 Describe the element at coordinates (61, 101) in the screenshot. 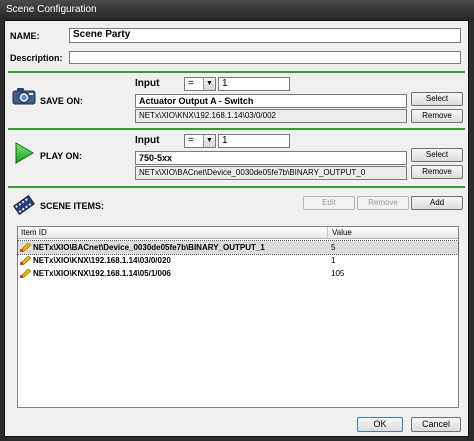

I see `save-on-label: SAVE ON:` at that location.